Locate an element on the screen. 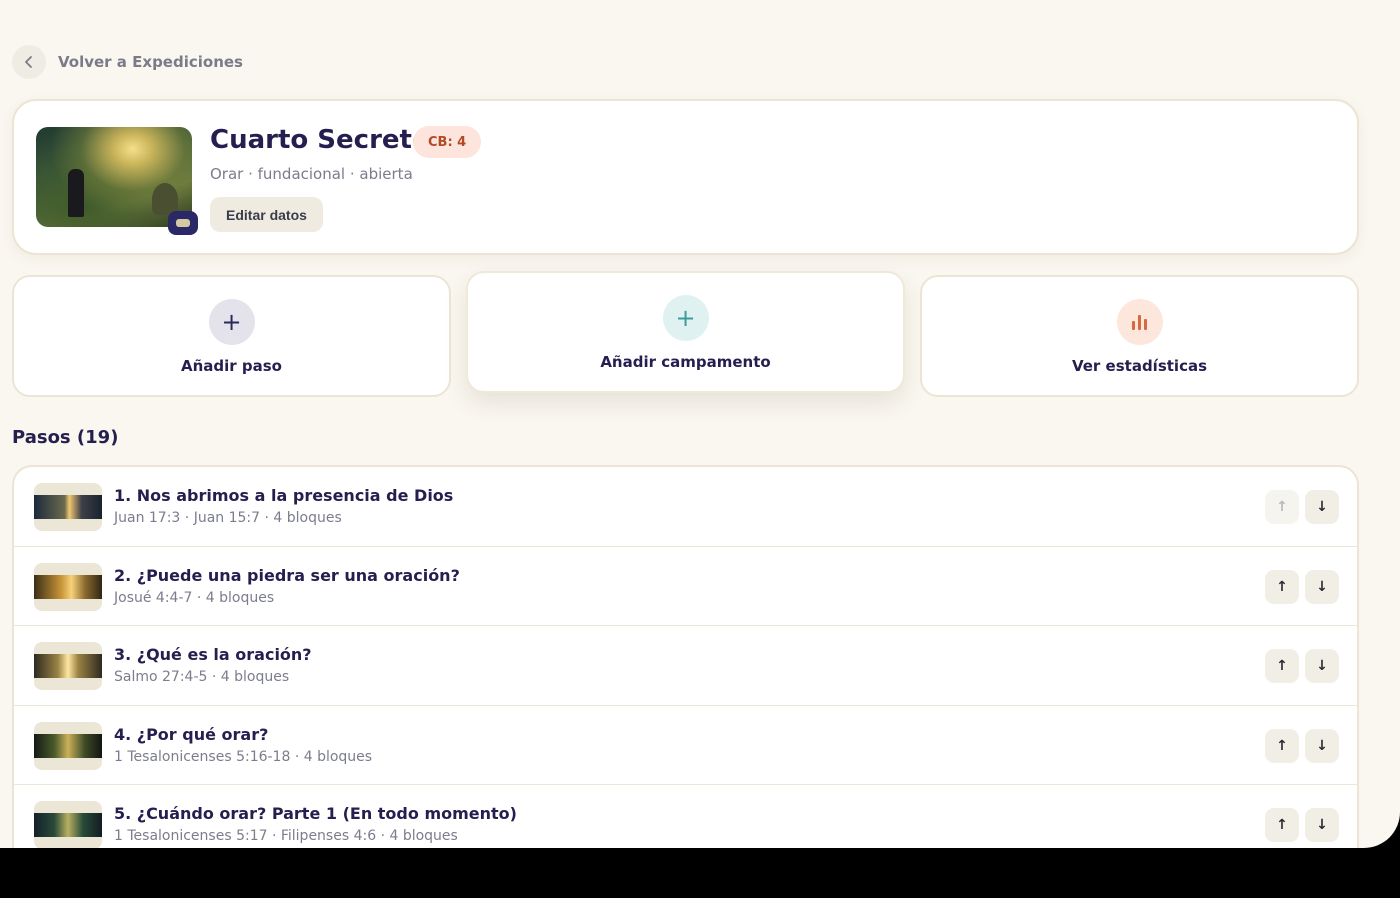  back-button is located at coordinates (29, 62).